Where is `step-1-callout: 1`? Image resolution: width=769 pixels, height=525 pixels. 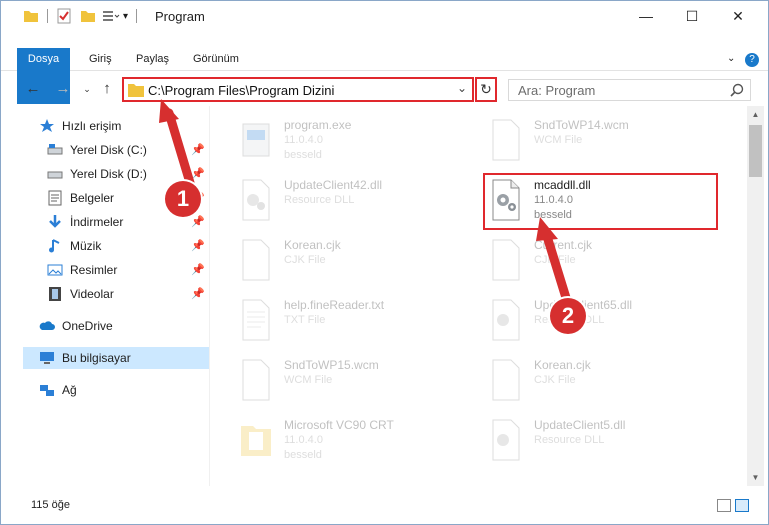 step-1-callout: 1 is located at coordinates (183, 199).